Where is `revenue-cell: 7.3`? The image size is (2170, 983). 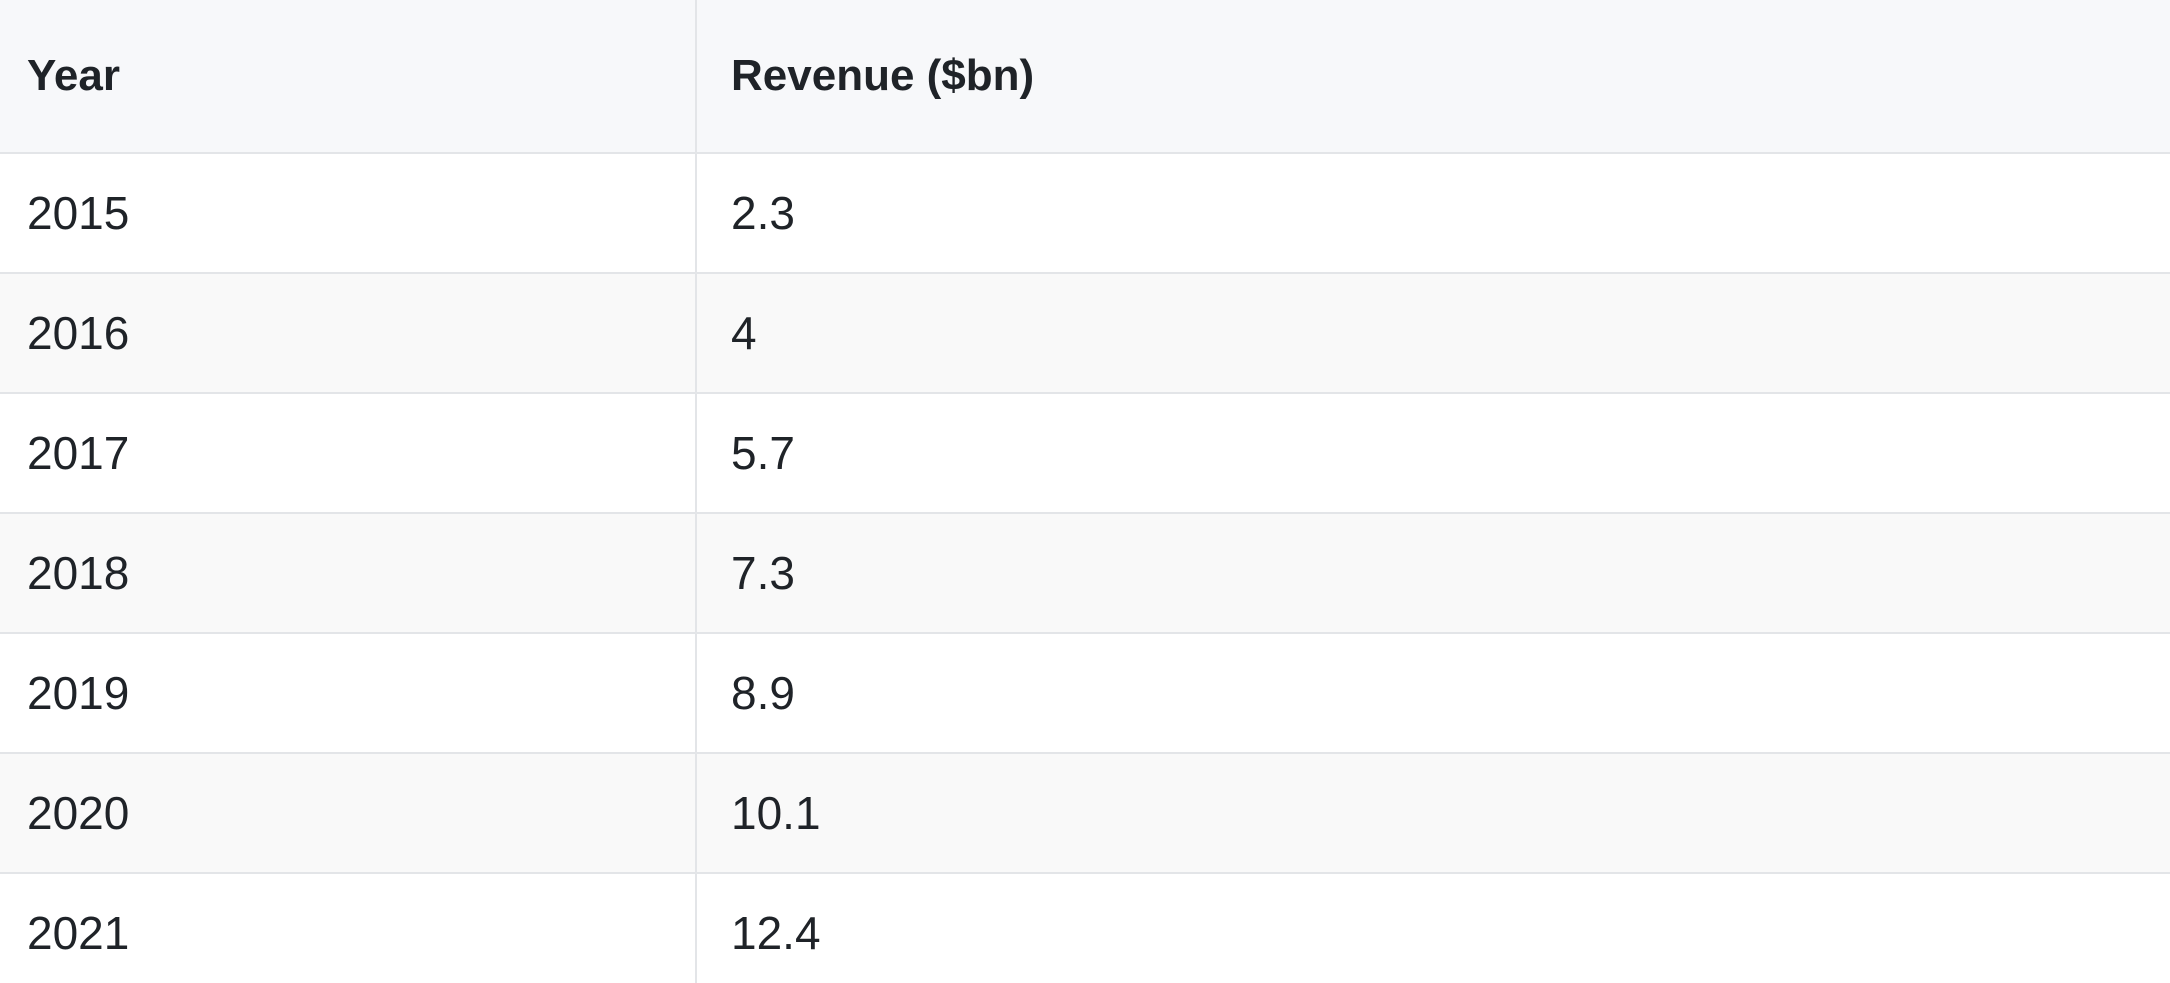
revenue-cell: 7.3 is located at coordinates (1433, 573).